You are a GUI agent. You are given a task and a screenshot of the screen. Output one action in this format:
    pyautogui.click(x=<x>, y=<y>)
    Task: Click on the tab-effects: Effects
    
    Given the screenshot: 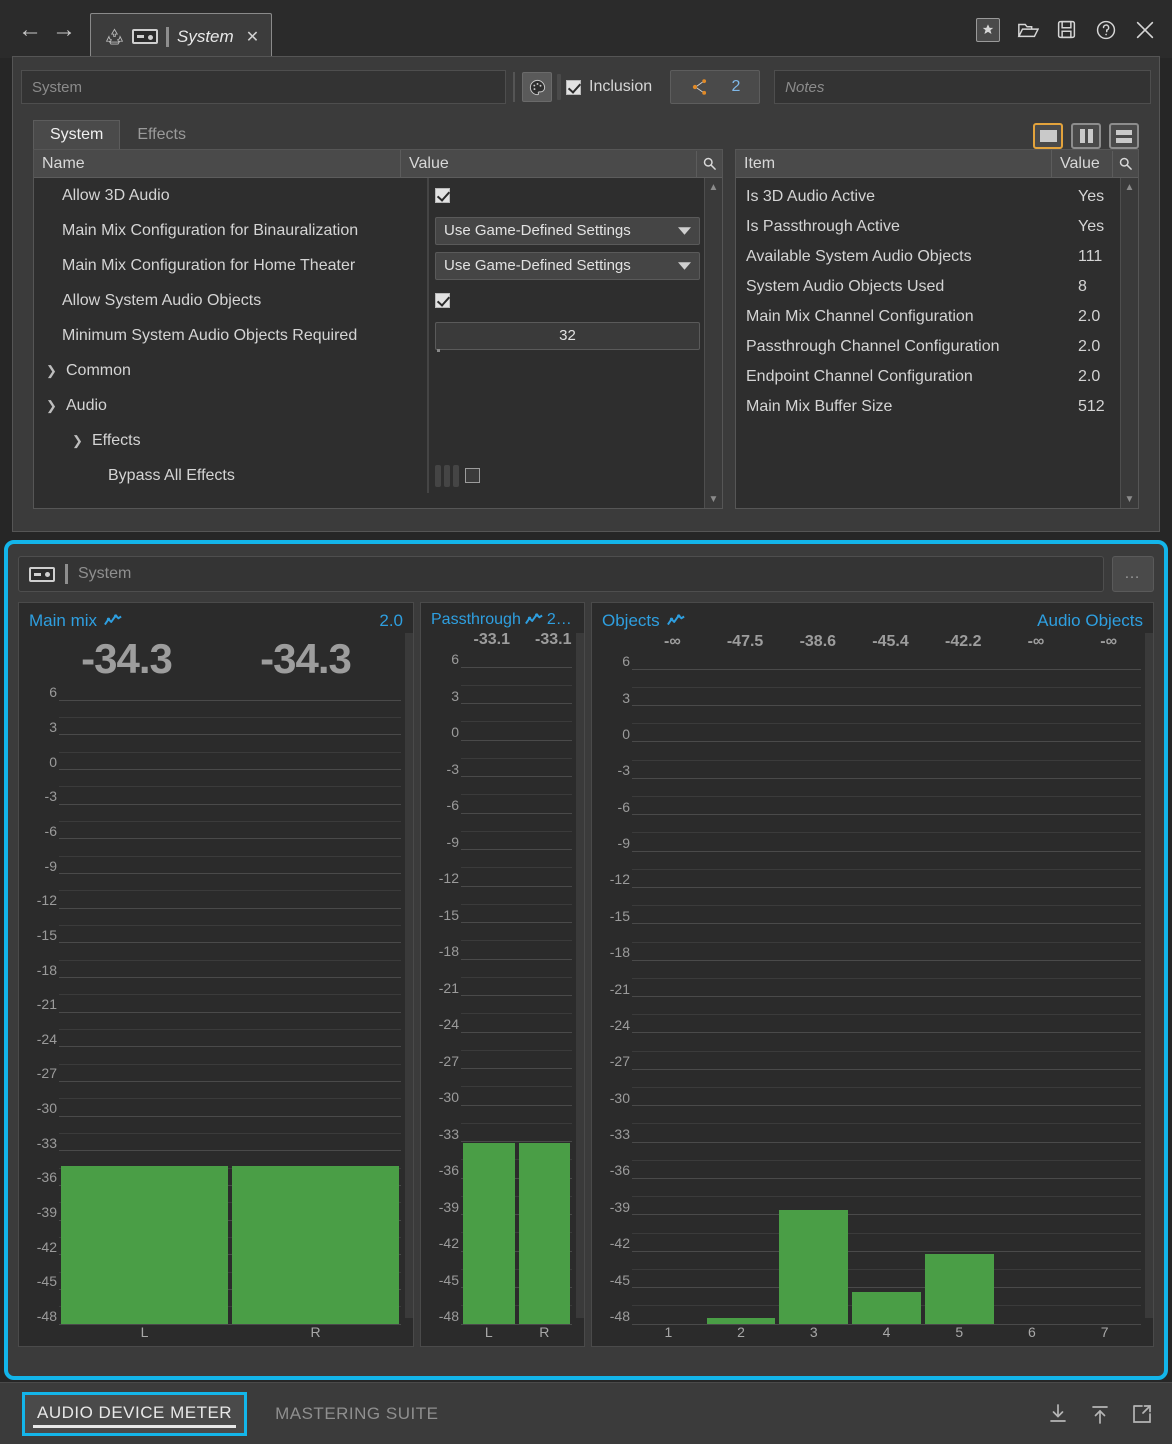 What is the action you would take?
    pyautogui.click(x=161, y=134)
    